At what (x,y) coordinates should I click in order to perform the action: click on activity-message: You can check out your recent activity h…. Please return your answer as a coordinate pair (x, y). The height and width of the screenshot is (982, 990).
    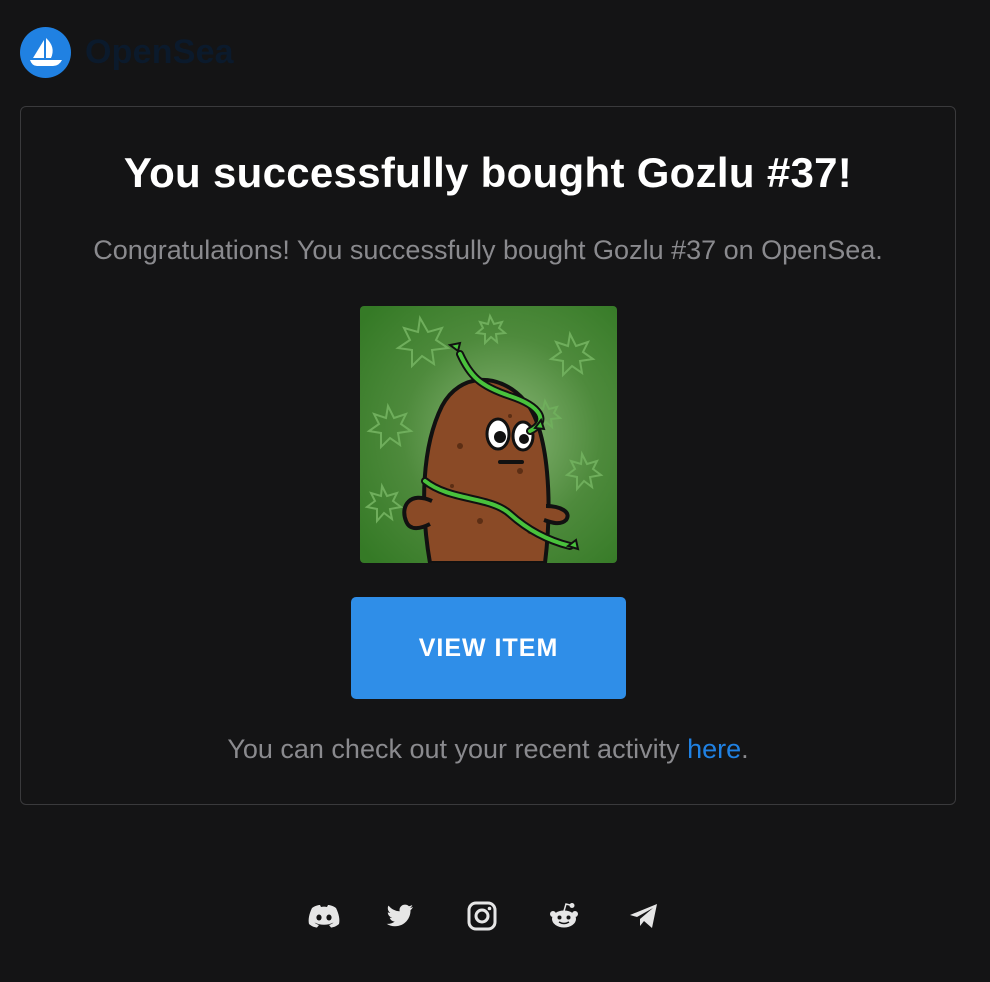
    Looking at the image, I should click on (488, 749).